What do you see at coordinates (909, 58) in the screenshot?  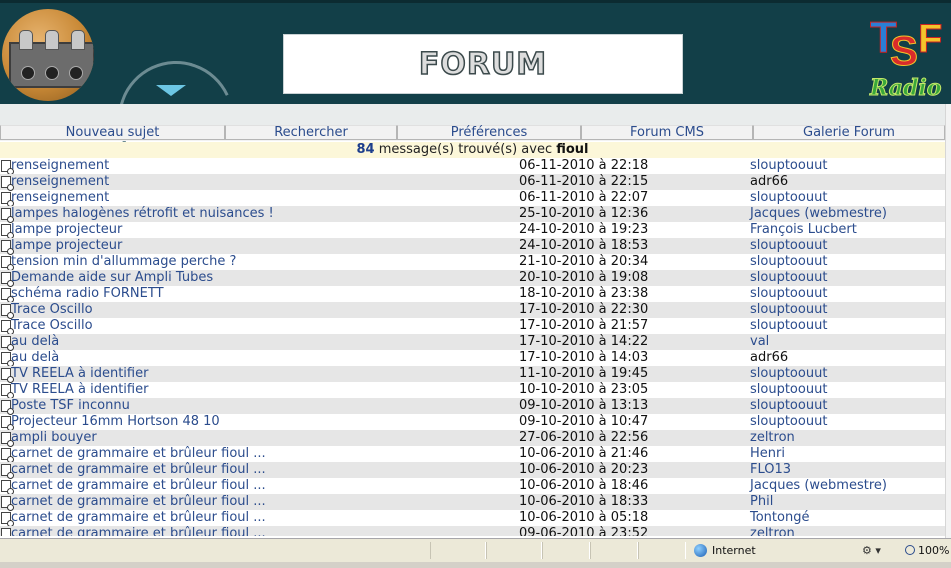 I see `tsf-radio-logo: T S F Radio` at bounding box center [909, 58].